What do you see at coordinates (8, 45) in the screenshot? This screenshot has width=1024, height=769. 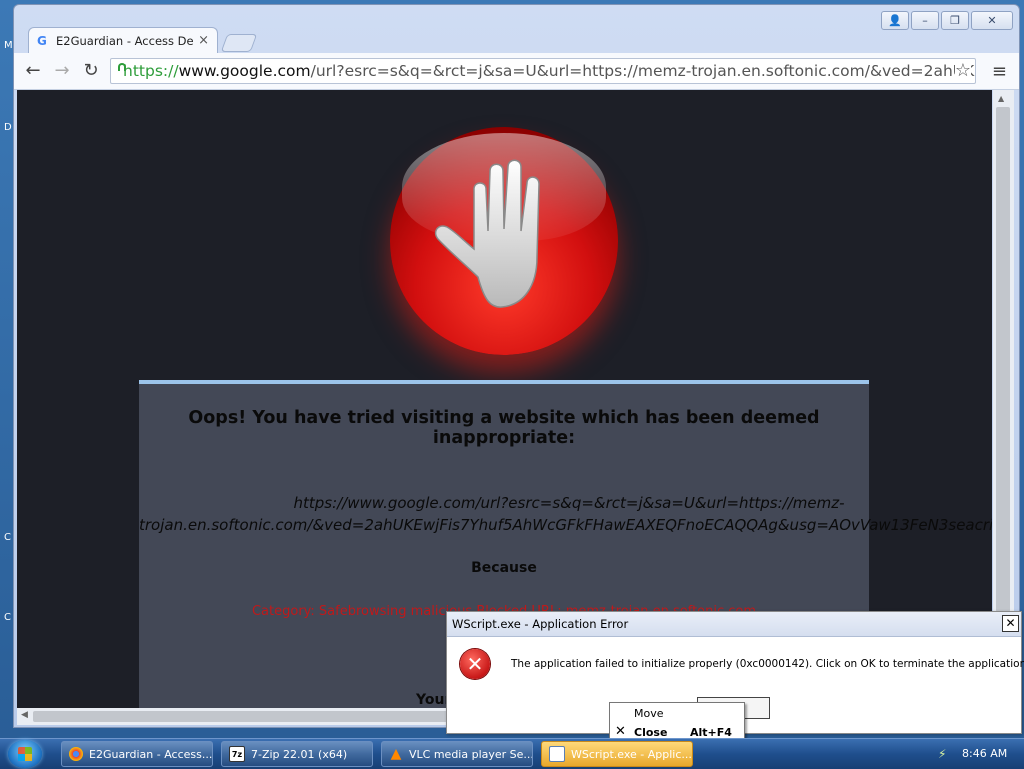 I see `desktop-icon-label: M` at bounding box center [8, 45].